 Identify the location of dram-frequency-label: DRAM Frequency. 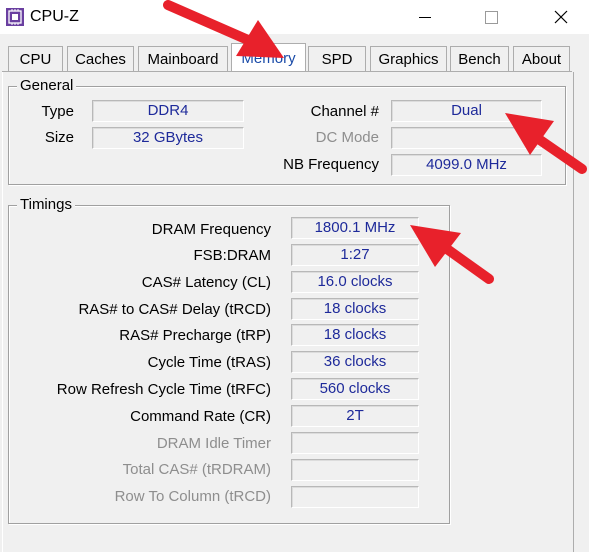
(211, 229).